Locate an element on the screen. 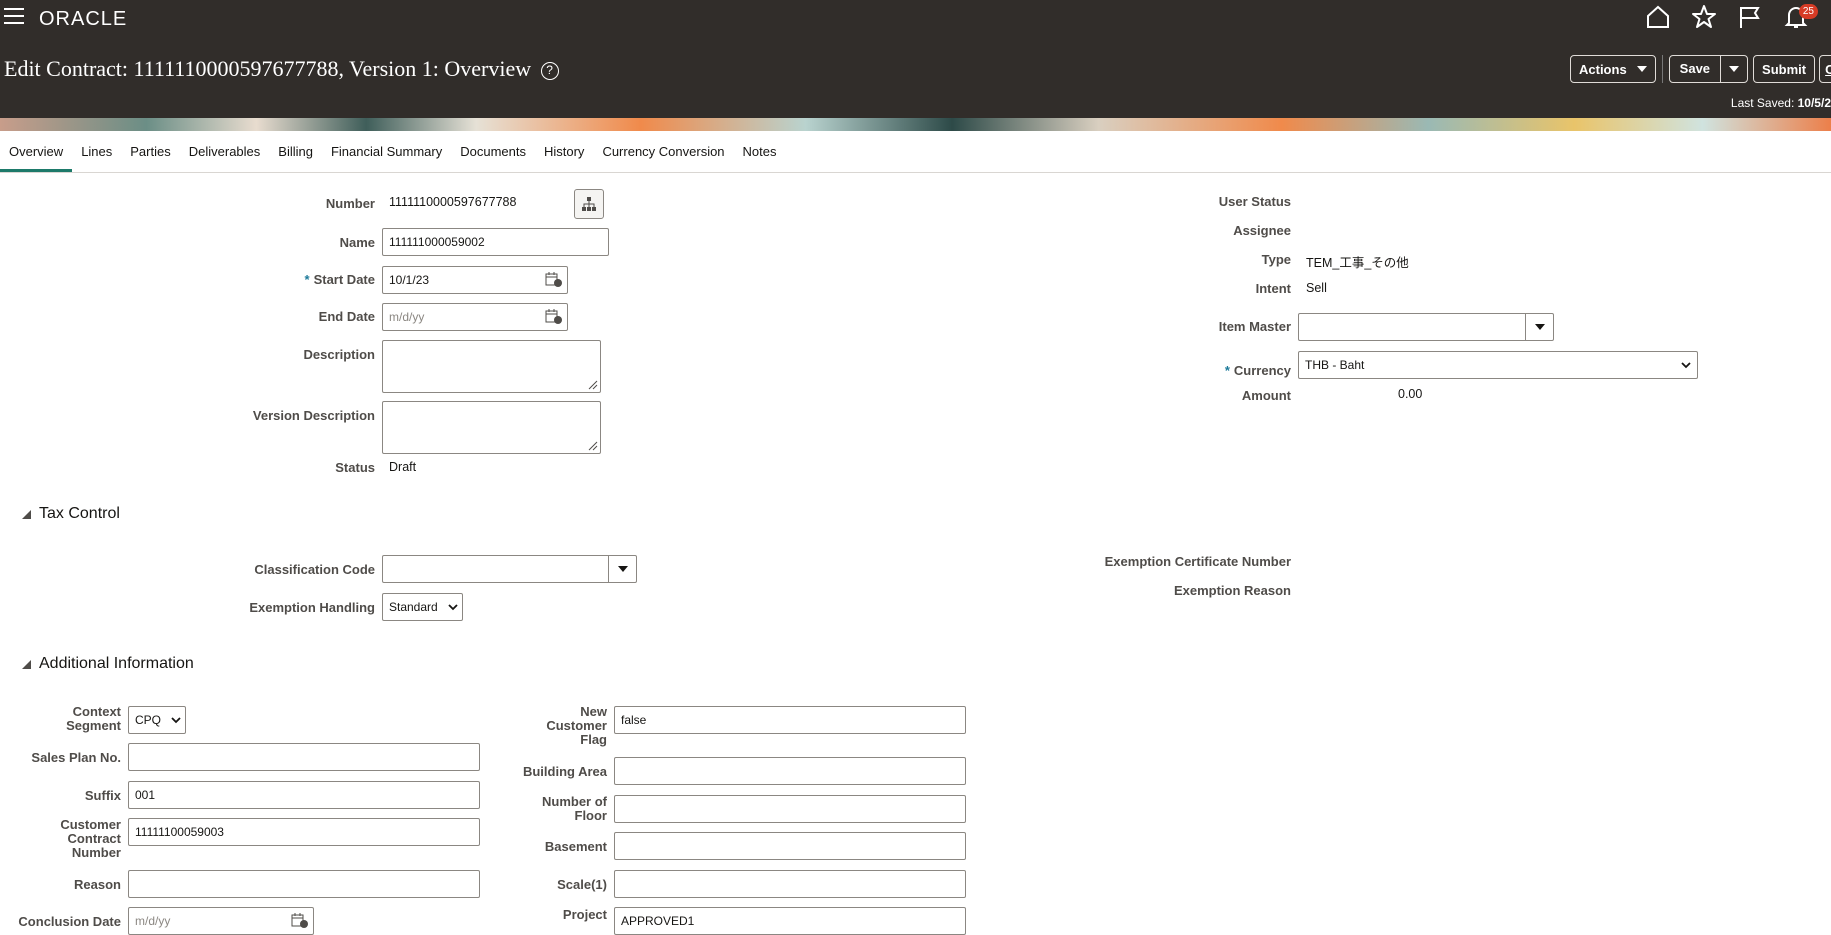  tab-history: History is located at coordinates (564, 151).